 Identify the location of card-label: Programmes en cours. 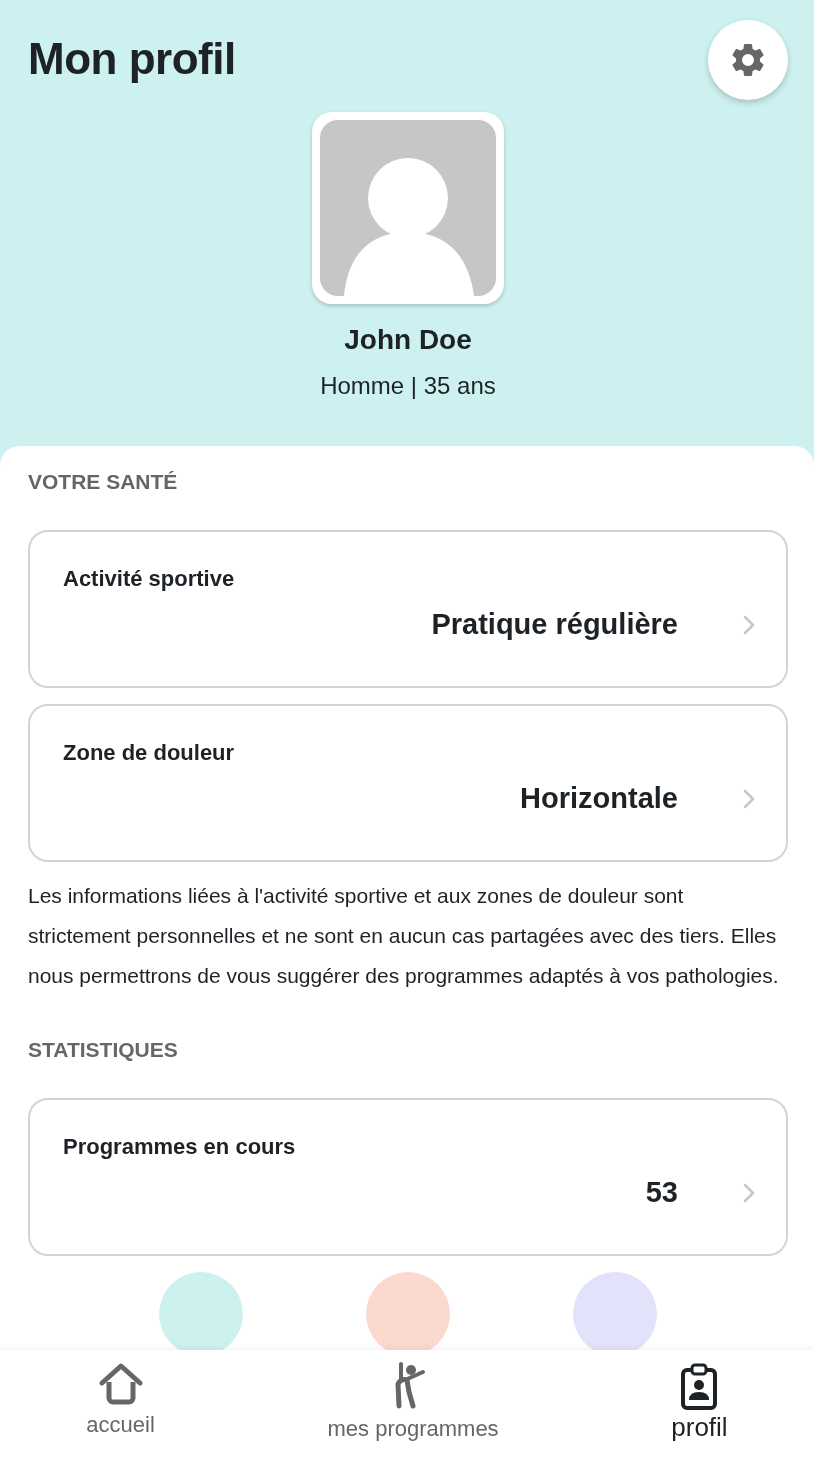
(180, 1147).